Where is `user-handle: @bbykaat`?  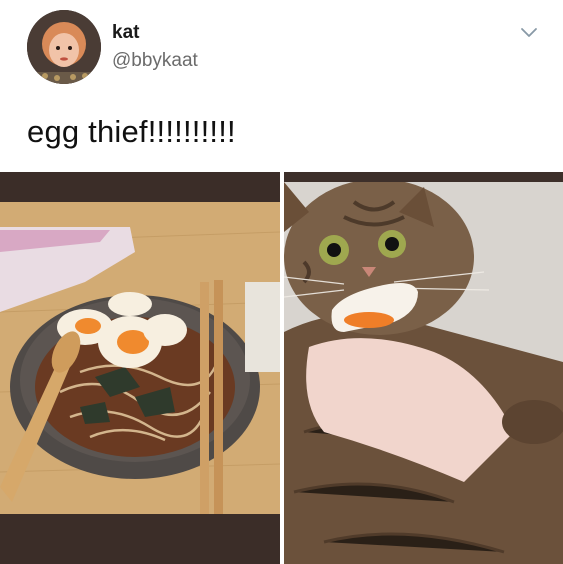
user-handle: @bbykaat is located at coordinates (155, 61).